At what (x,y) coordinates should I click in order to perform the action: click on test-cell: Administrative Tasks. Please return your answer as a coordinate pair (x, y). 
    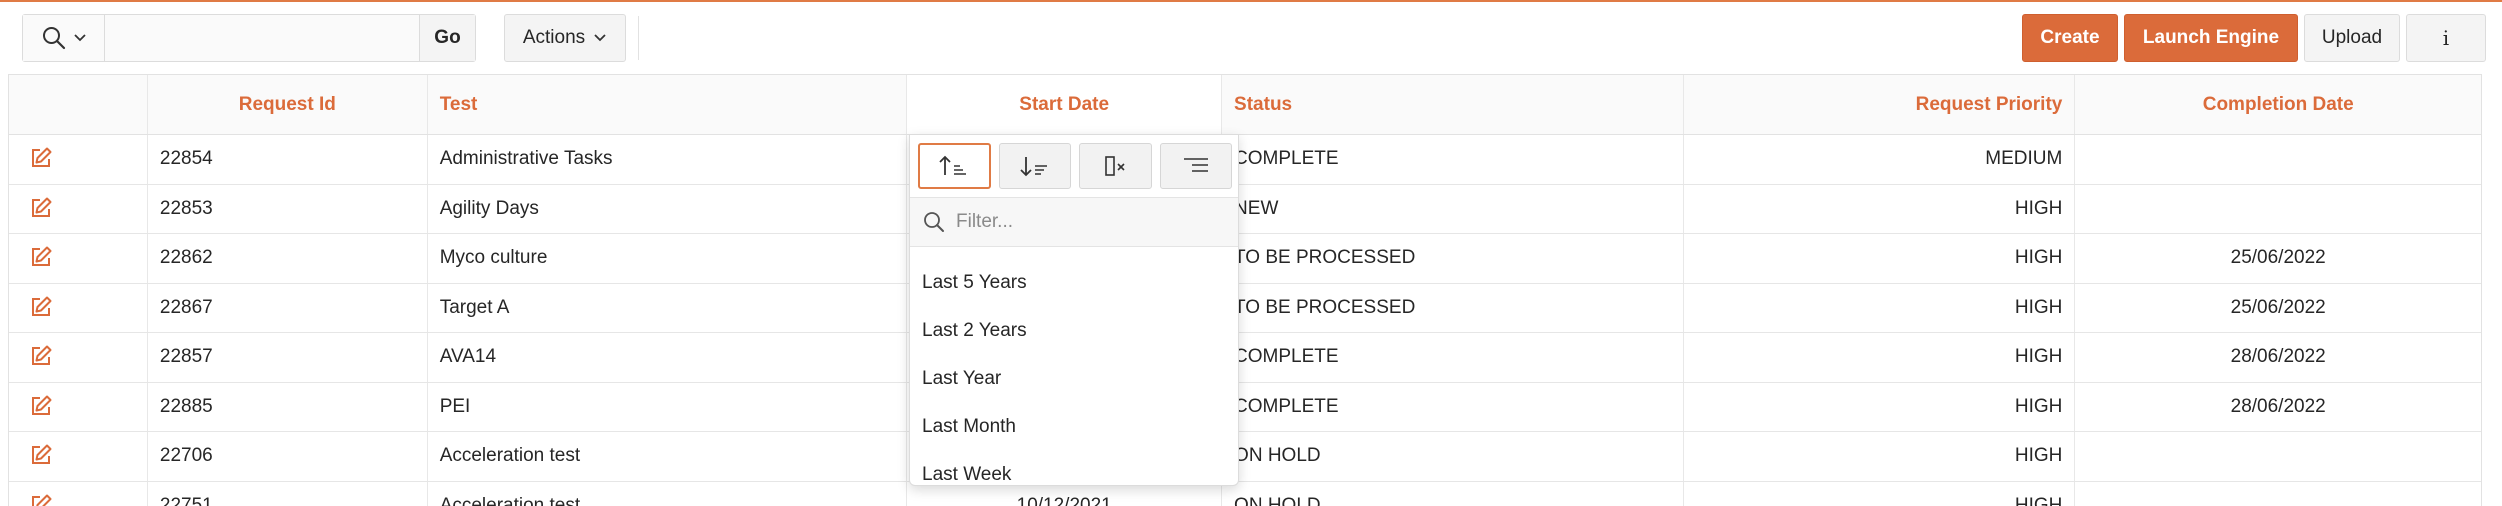
    Looking at the image, I should click on (668, 159).